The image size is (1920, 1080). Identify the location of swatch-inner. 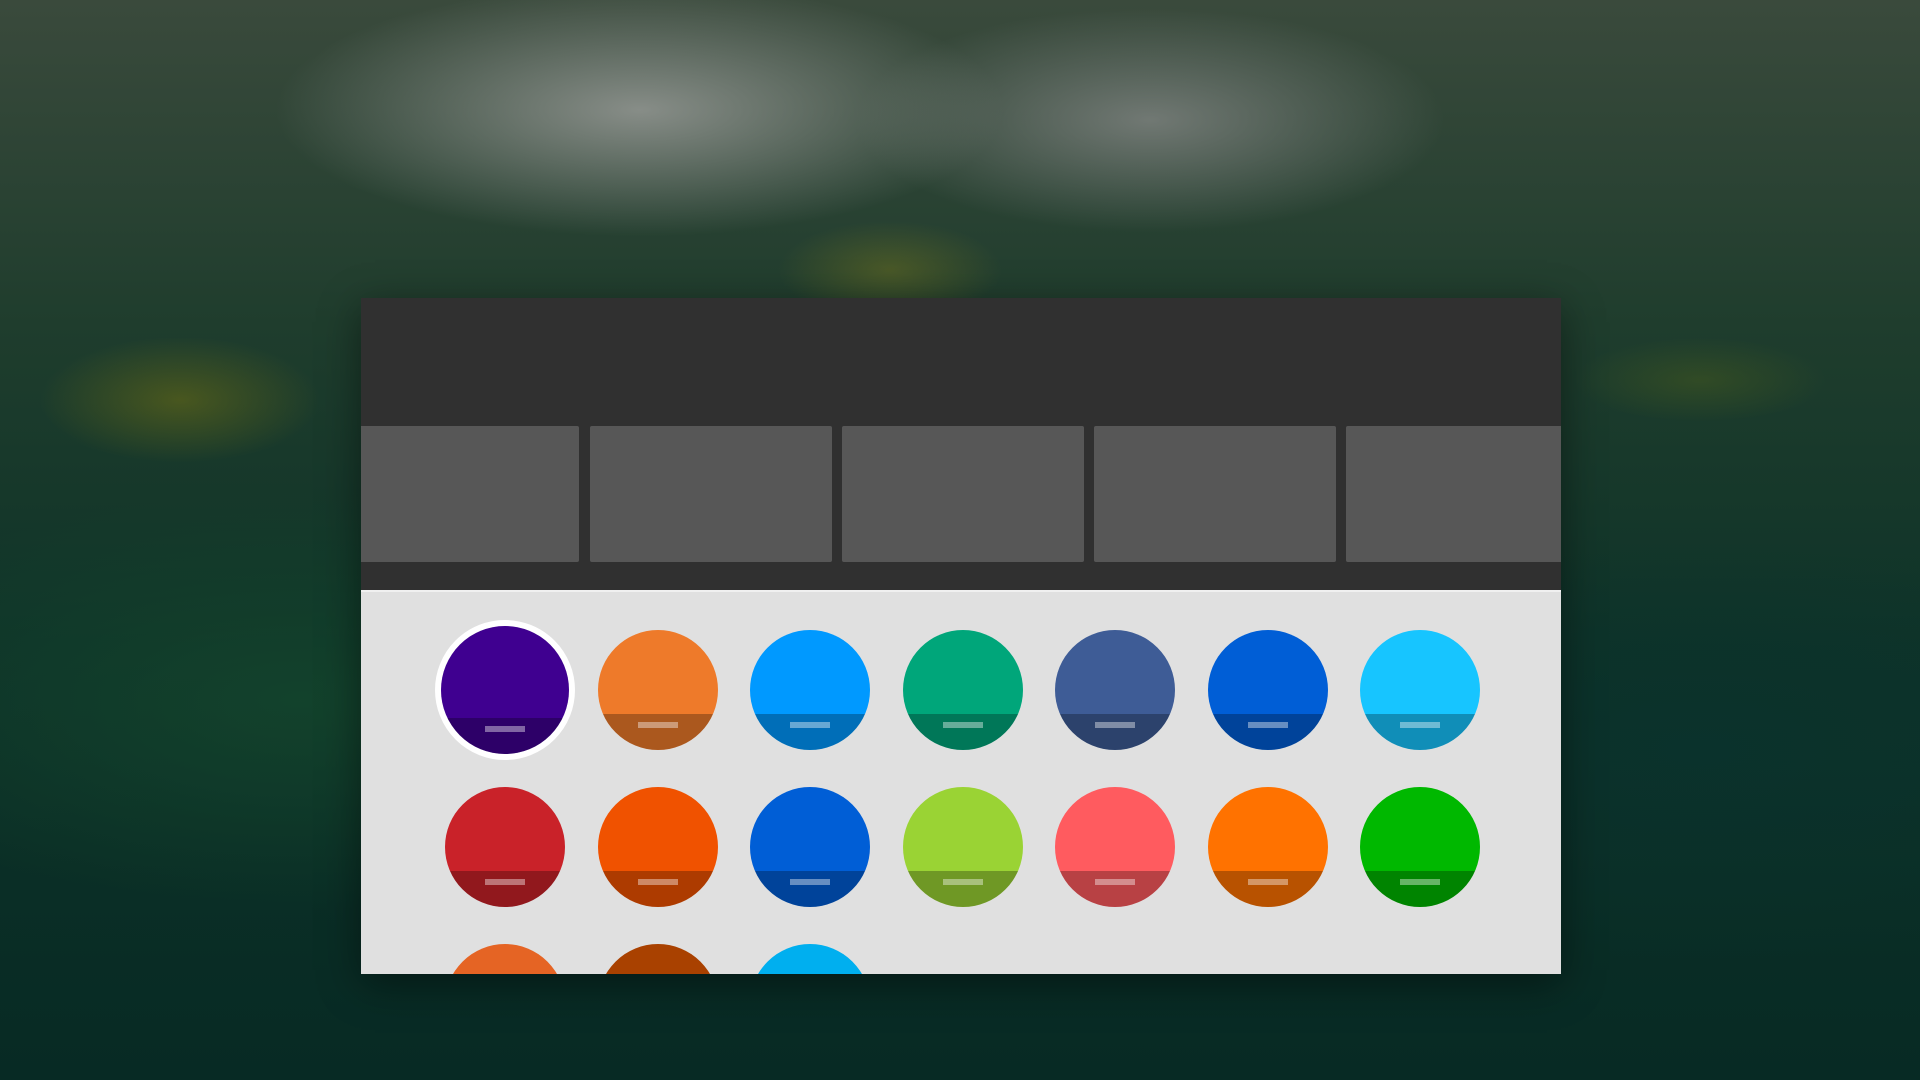
(505, 690).